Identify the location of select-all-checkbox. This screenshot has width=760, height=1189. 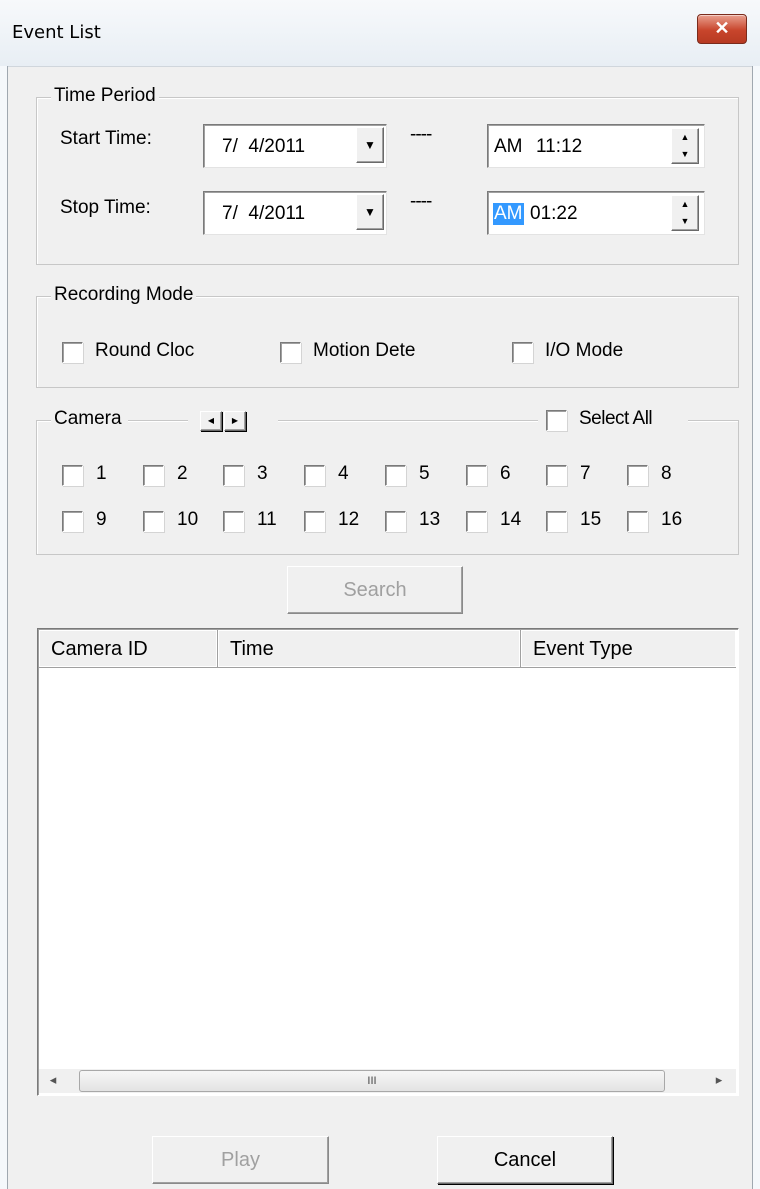
(556, 420).